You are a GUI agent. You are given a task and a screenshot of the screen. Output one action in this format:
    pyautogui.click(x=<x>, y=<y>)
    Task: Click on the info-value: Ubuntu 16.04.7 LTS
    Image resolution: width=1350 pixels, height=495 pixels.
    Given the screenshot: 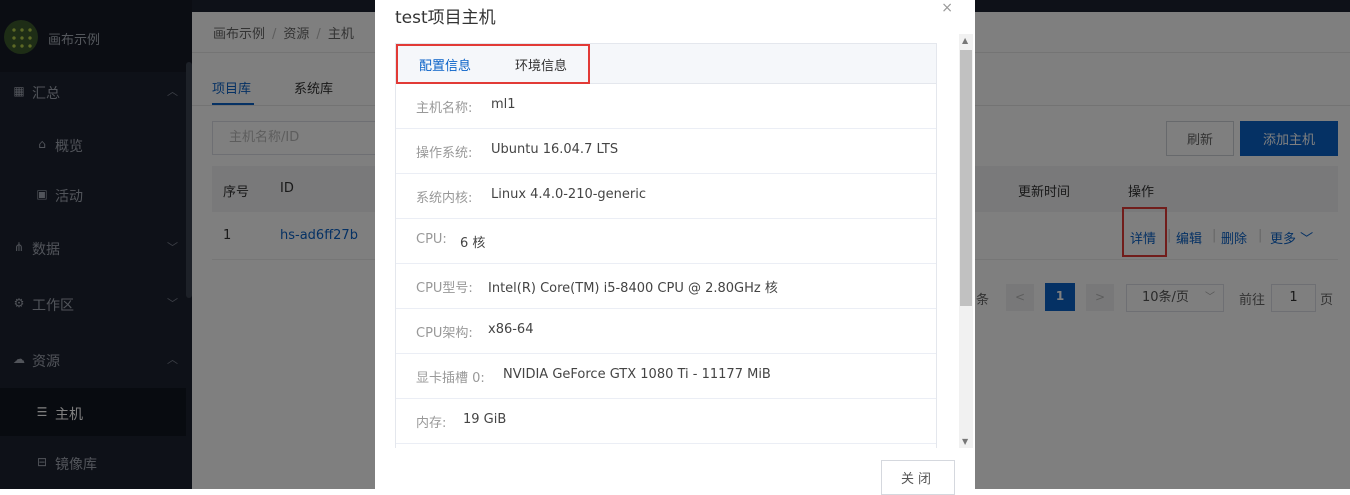 What is the action you would take?
    pyautogui.click(x=555, y=149)
    